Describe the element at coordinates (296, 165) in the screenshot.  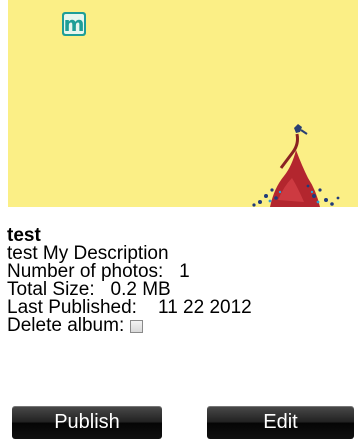
I see `figure-icon` at that location.